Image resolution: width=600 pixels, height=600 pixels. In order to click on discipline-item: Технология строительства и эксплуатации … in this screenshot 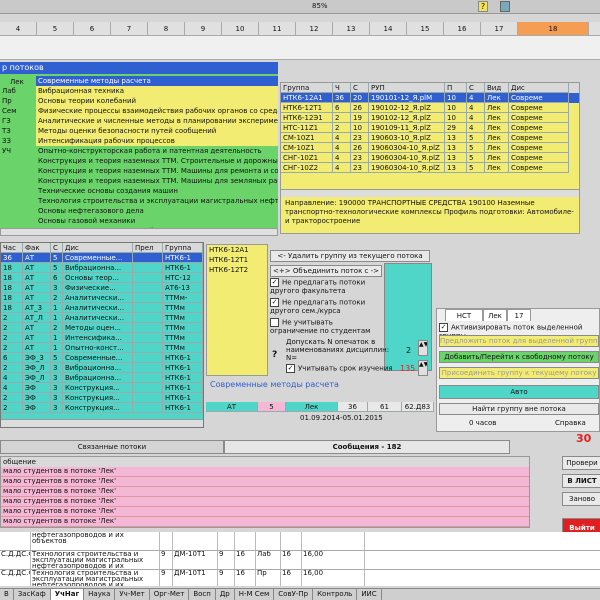, I will do `click(157, 201)`.